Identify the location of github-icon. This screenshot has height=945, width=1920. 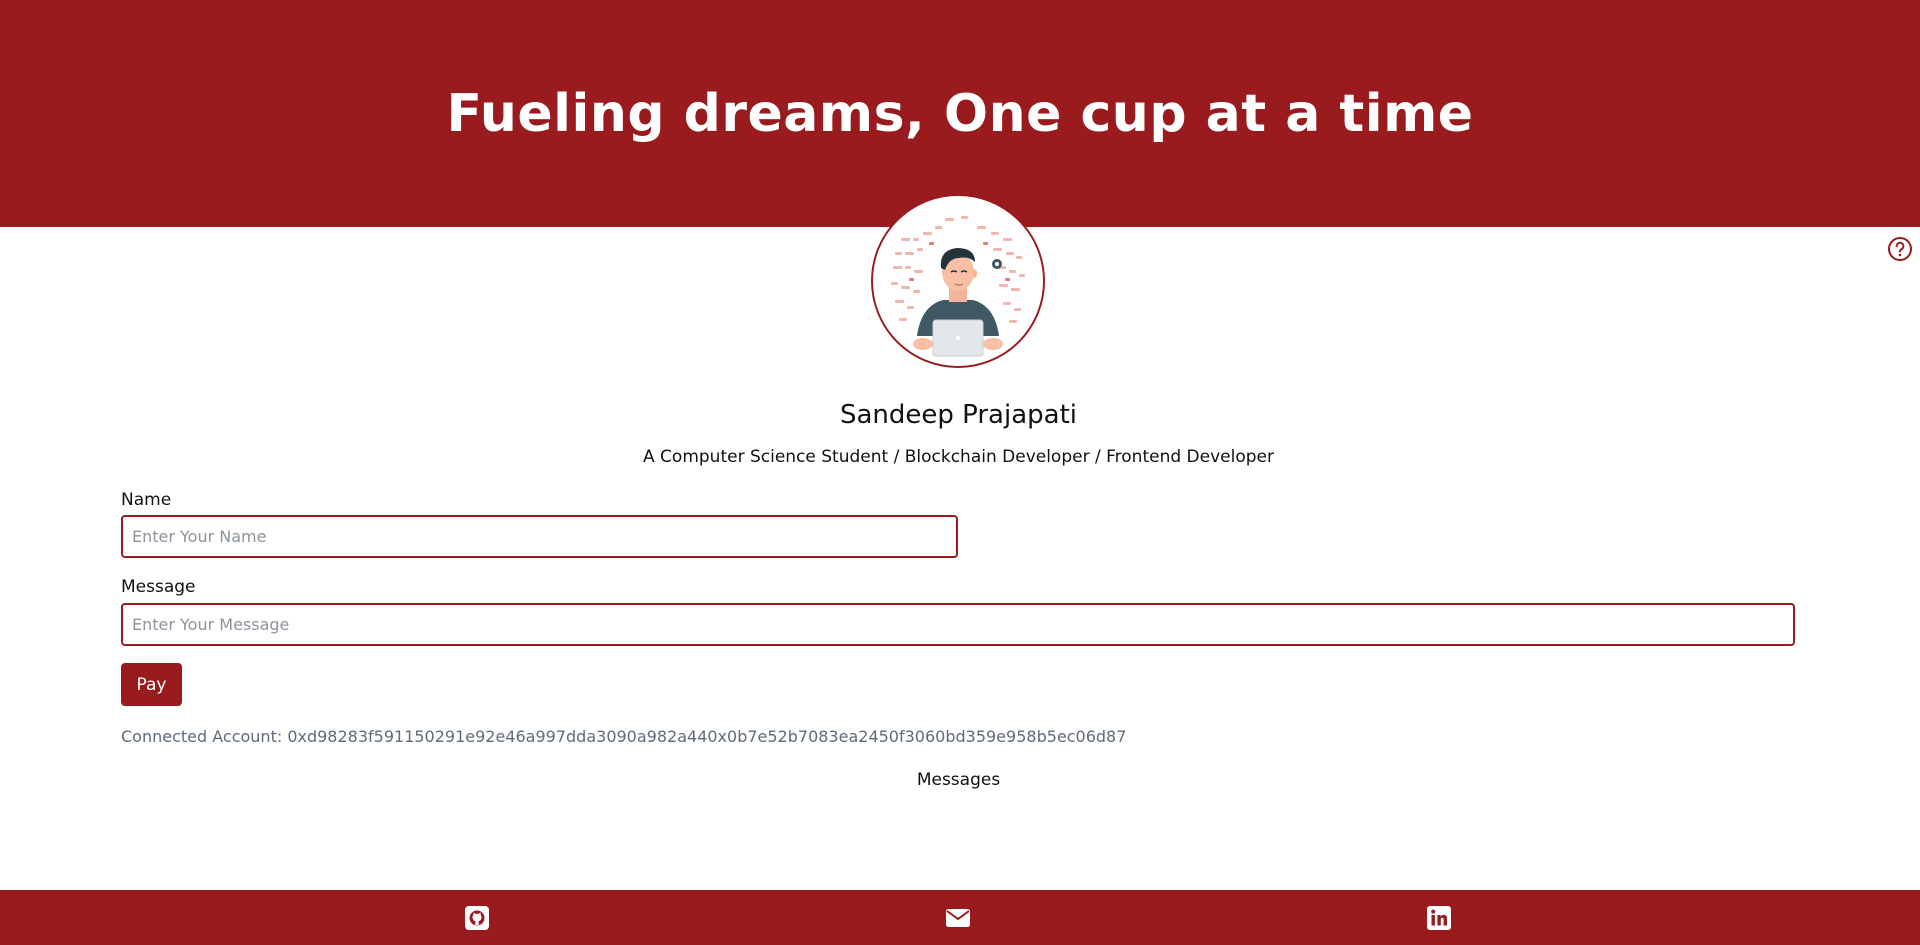
(477, 918).